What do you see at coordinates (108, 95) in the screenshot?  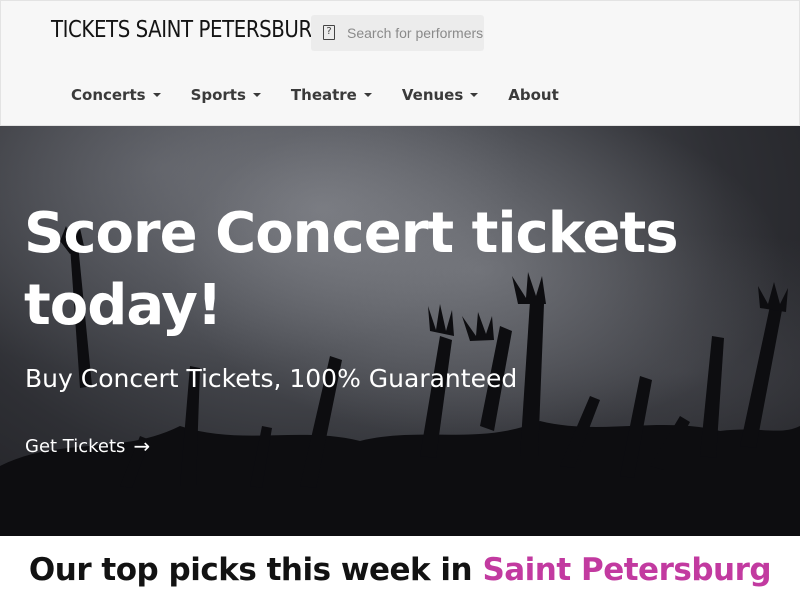 I see `nav-item-label: Concerts` at bounding box center [108, 95].